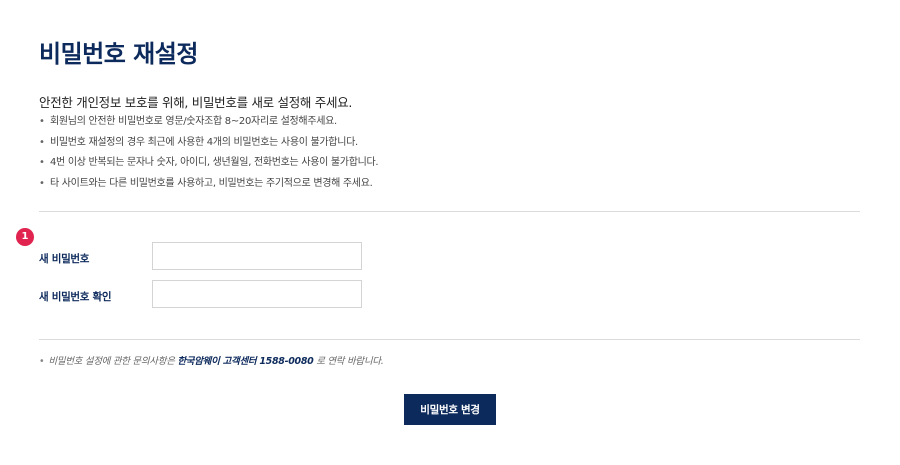 Image resolution: width=900 pixels, height=465 pixels. I want to click on change-password-button: 비밀번호 변경, so click(450, 409).